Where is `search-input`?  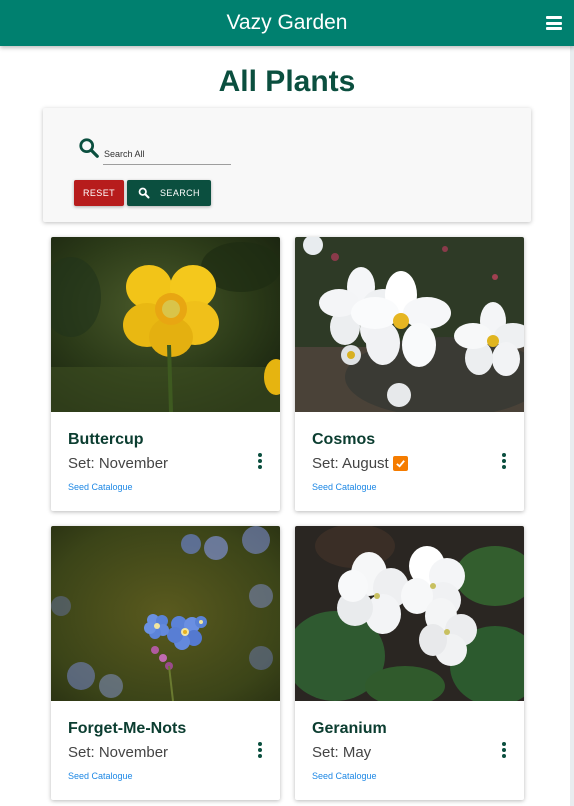
search-input is located at coordinates (167, 154).